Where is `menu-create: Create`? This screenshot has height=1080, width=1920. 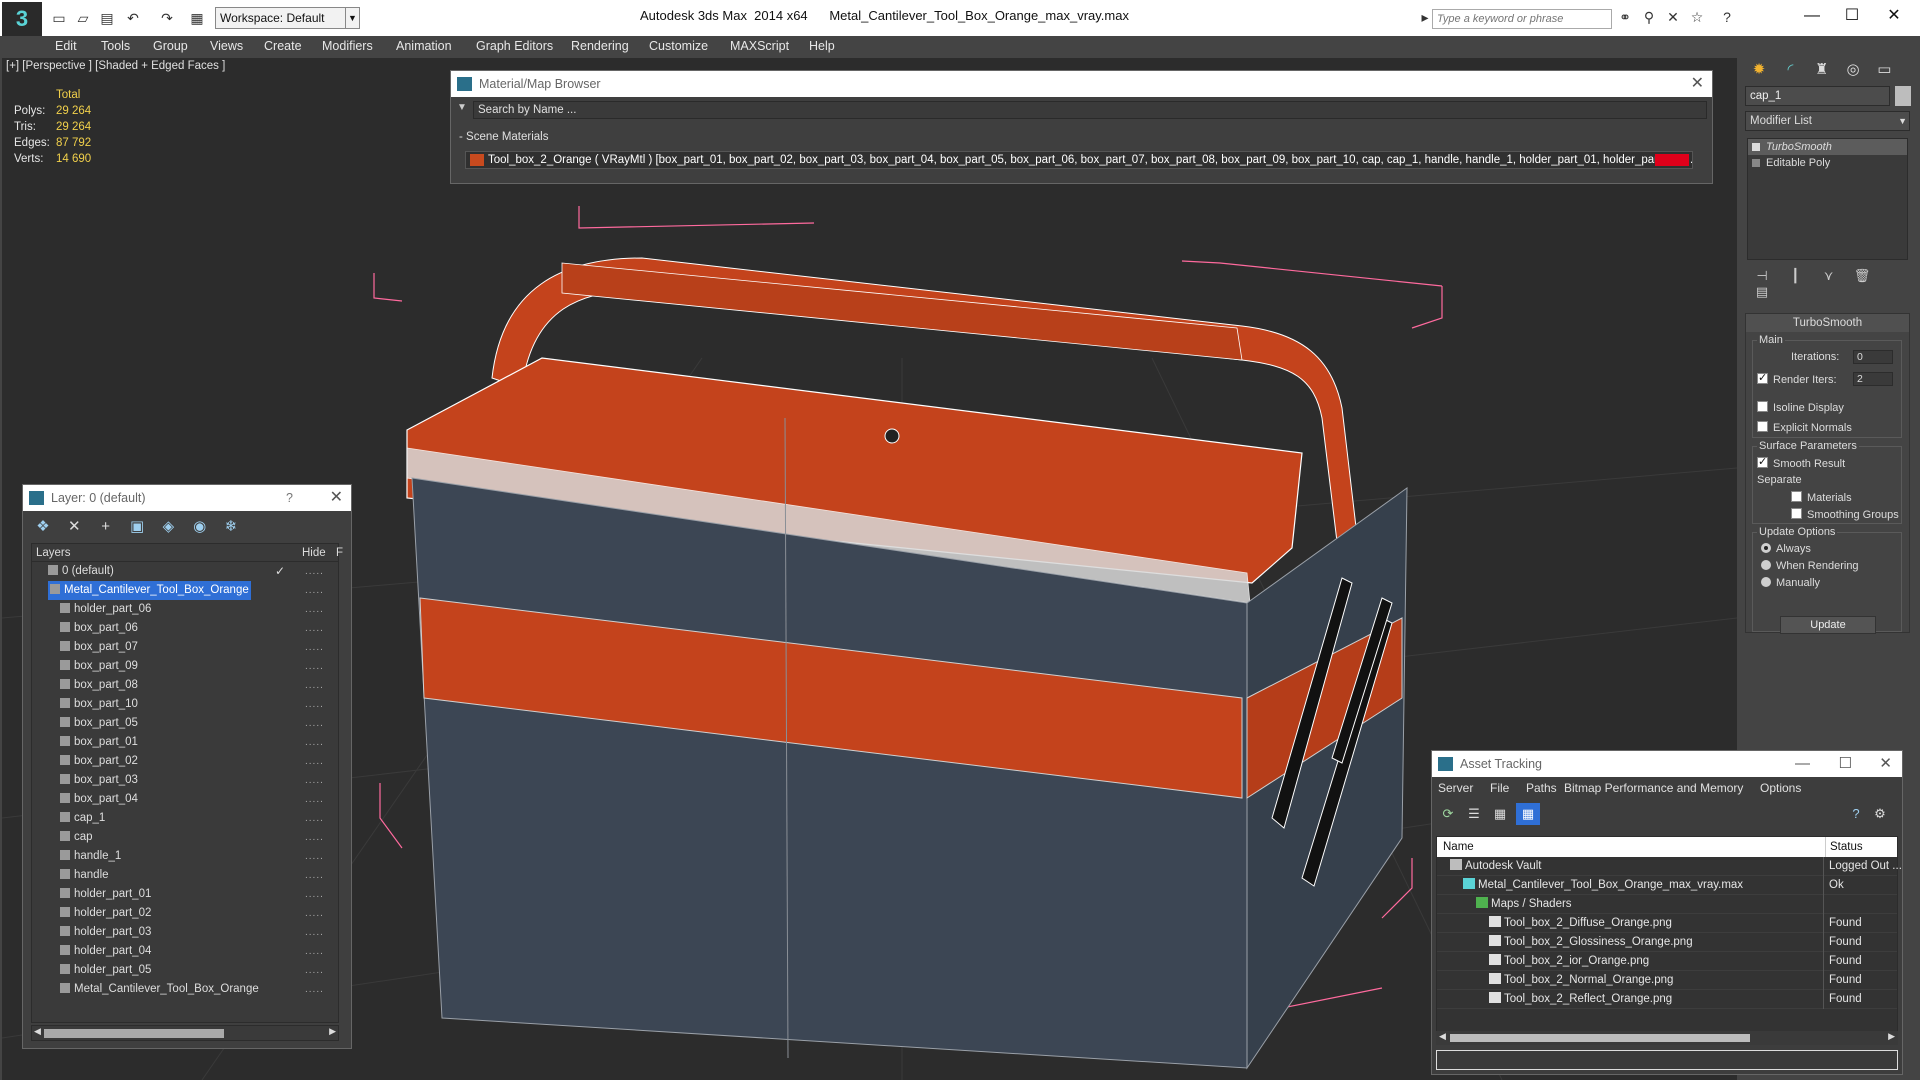 menu-create: Create is located at coordinates (283, 46).